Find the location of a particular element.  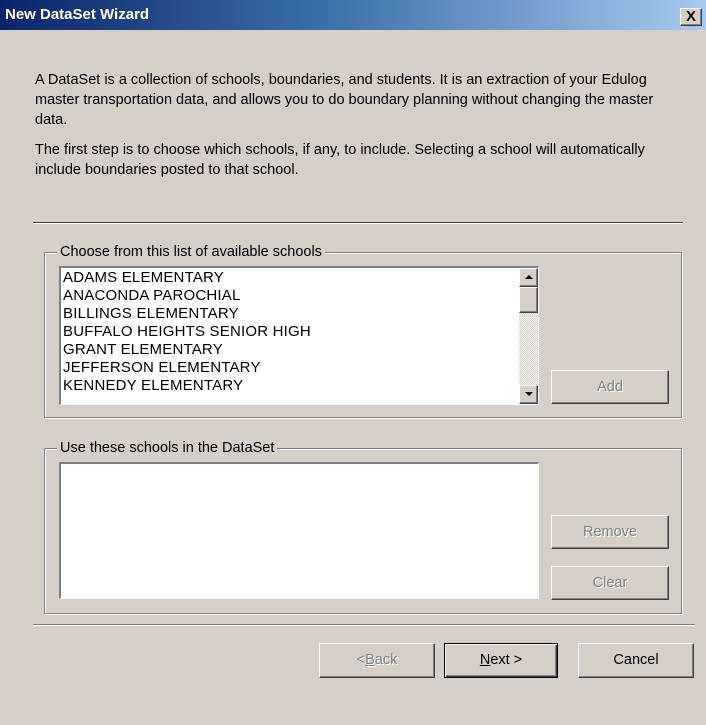

close-button: X is located at coordinates (691, 17).